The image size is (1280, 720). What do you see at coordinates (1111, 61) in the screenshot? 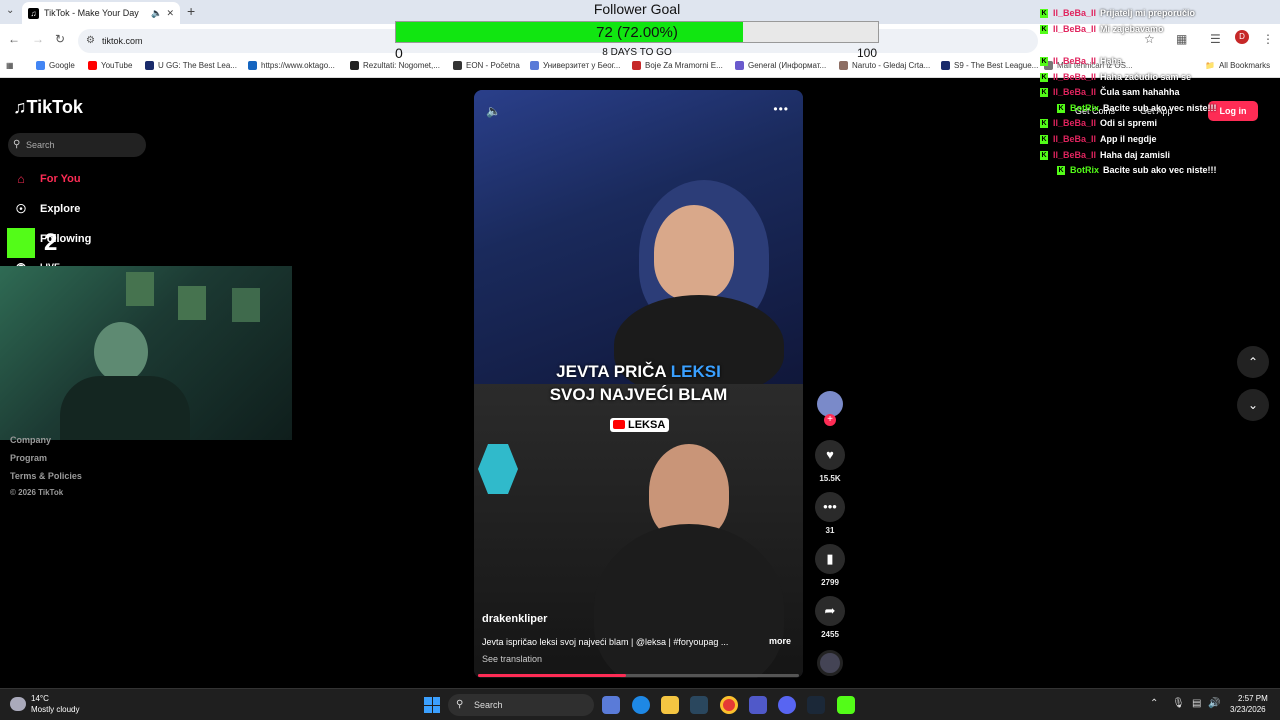
I see `chat-text: Haha` at bounding box center [1111, 61].